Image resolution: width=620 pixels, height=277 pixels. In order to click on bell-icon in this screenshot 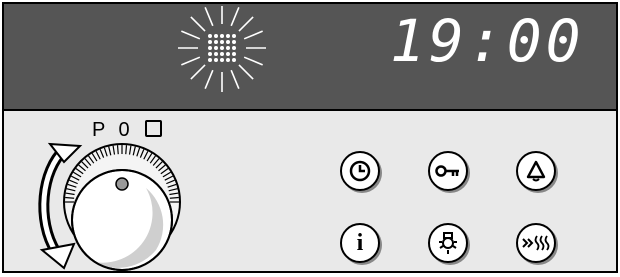, I will do `click(536, 171)`.